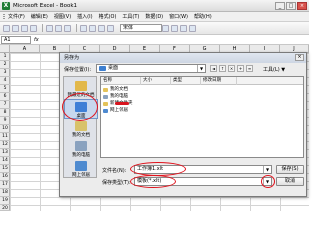 The width and height of the screenshot is (320, 240). What do you see at coordinates (290, 181) in the screenshot?
I see `cancel-button: 取消` at bounding box center [290, 181].